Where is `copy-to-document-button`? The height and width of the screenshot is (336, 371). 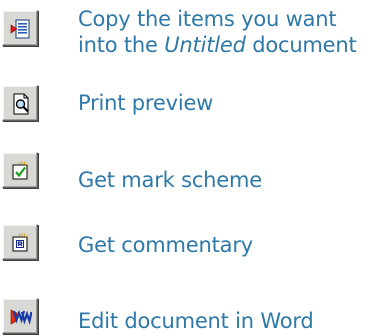
copy-to-document-button is located at coordinates (20, 28).